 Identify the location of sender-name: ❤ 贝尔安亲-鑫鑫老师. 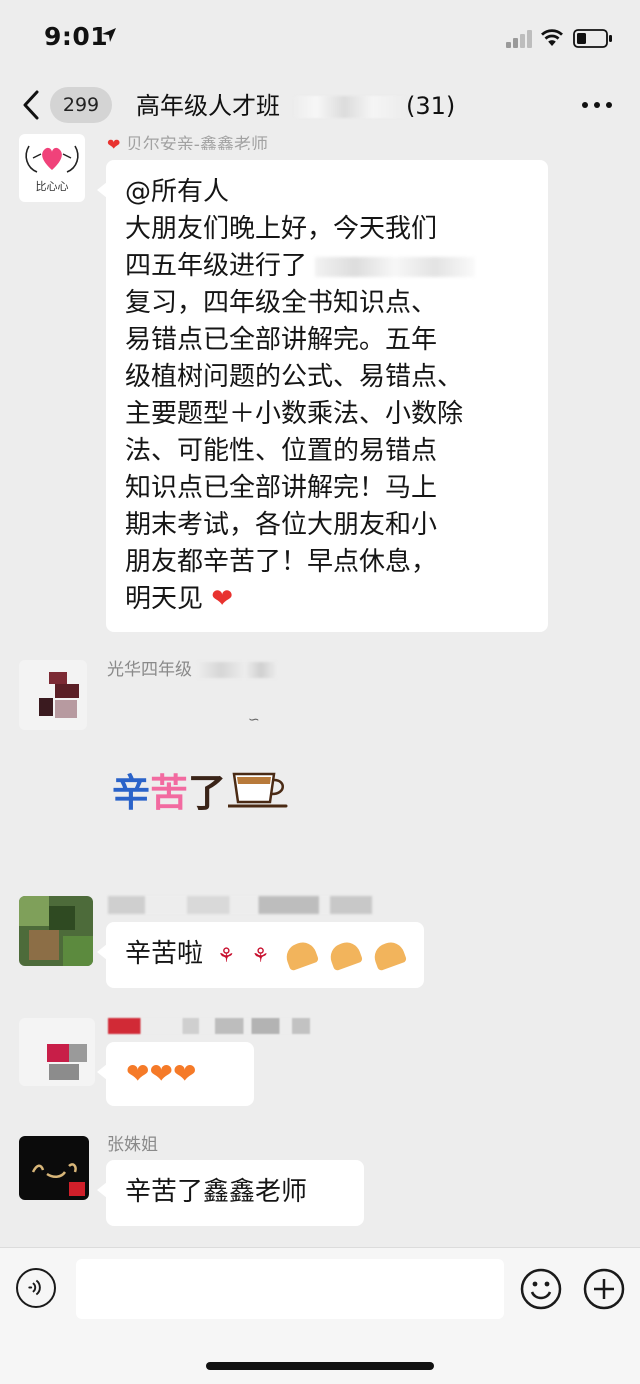
(187, 140).